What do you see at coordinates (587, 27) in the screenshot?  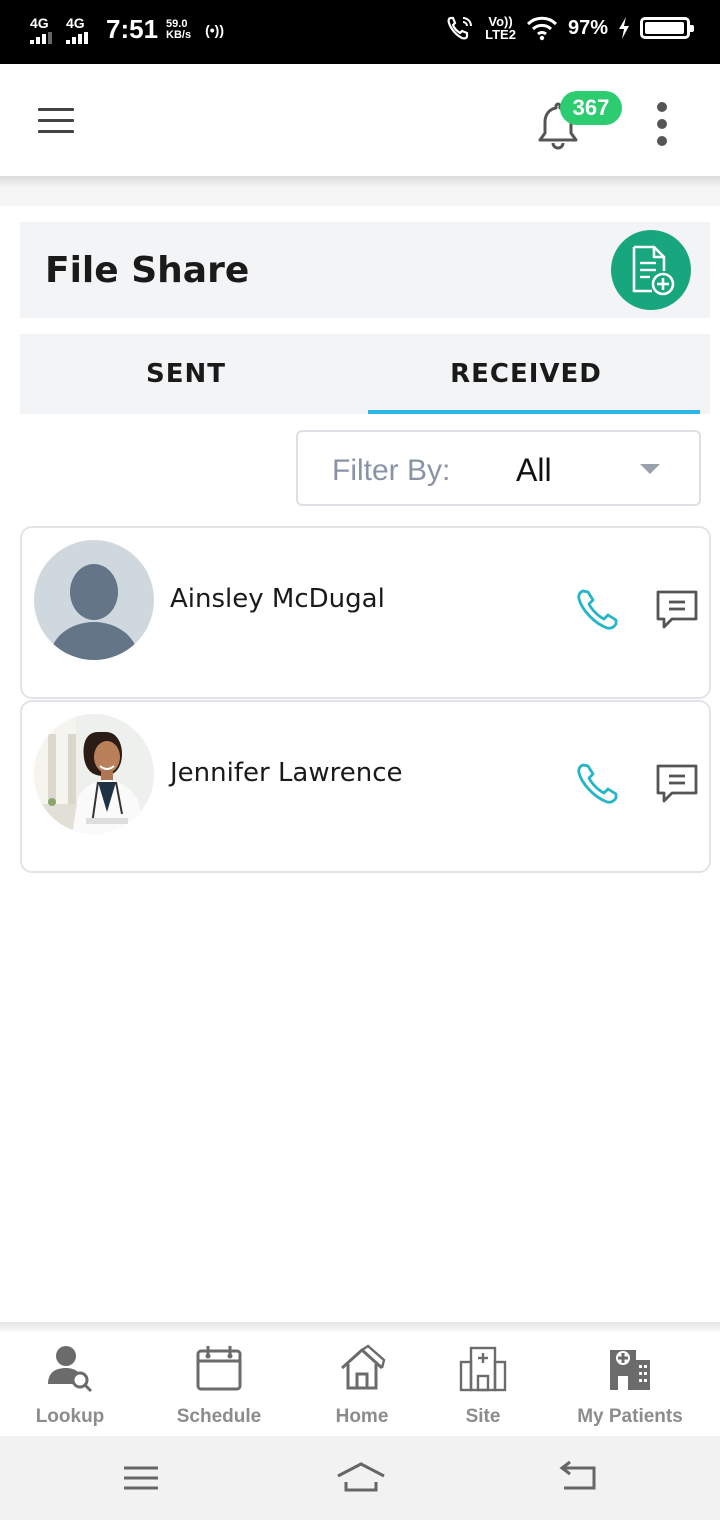 I see `battery-percent: 97%` at bounding box center [587, 27].